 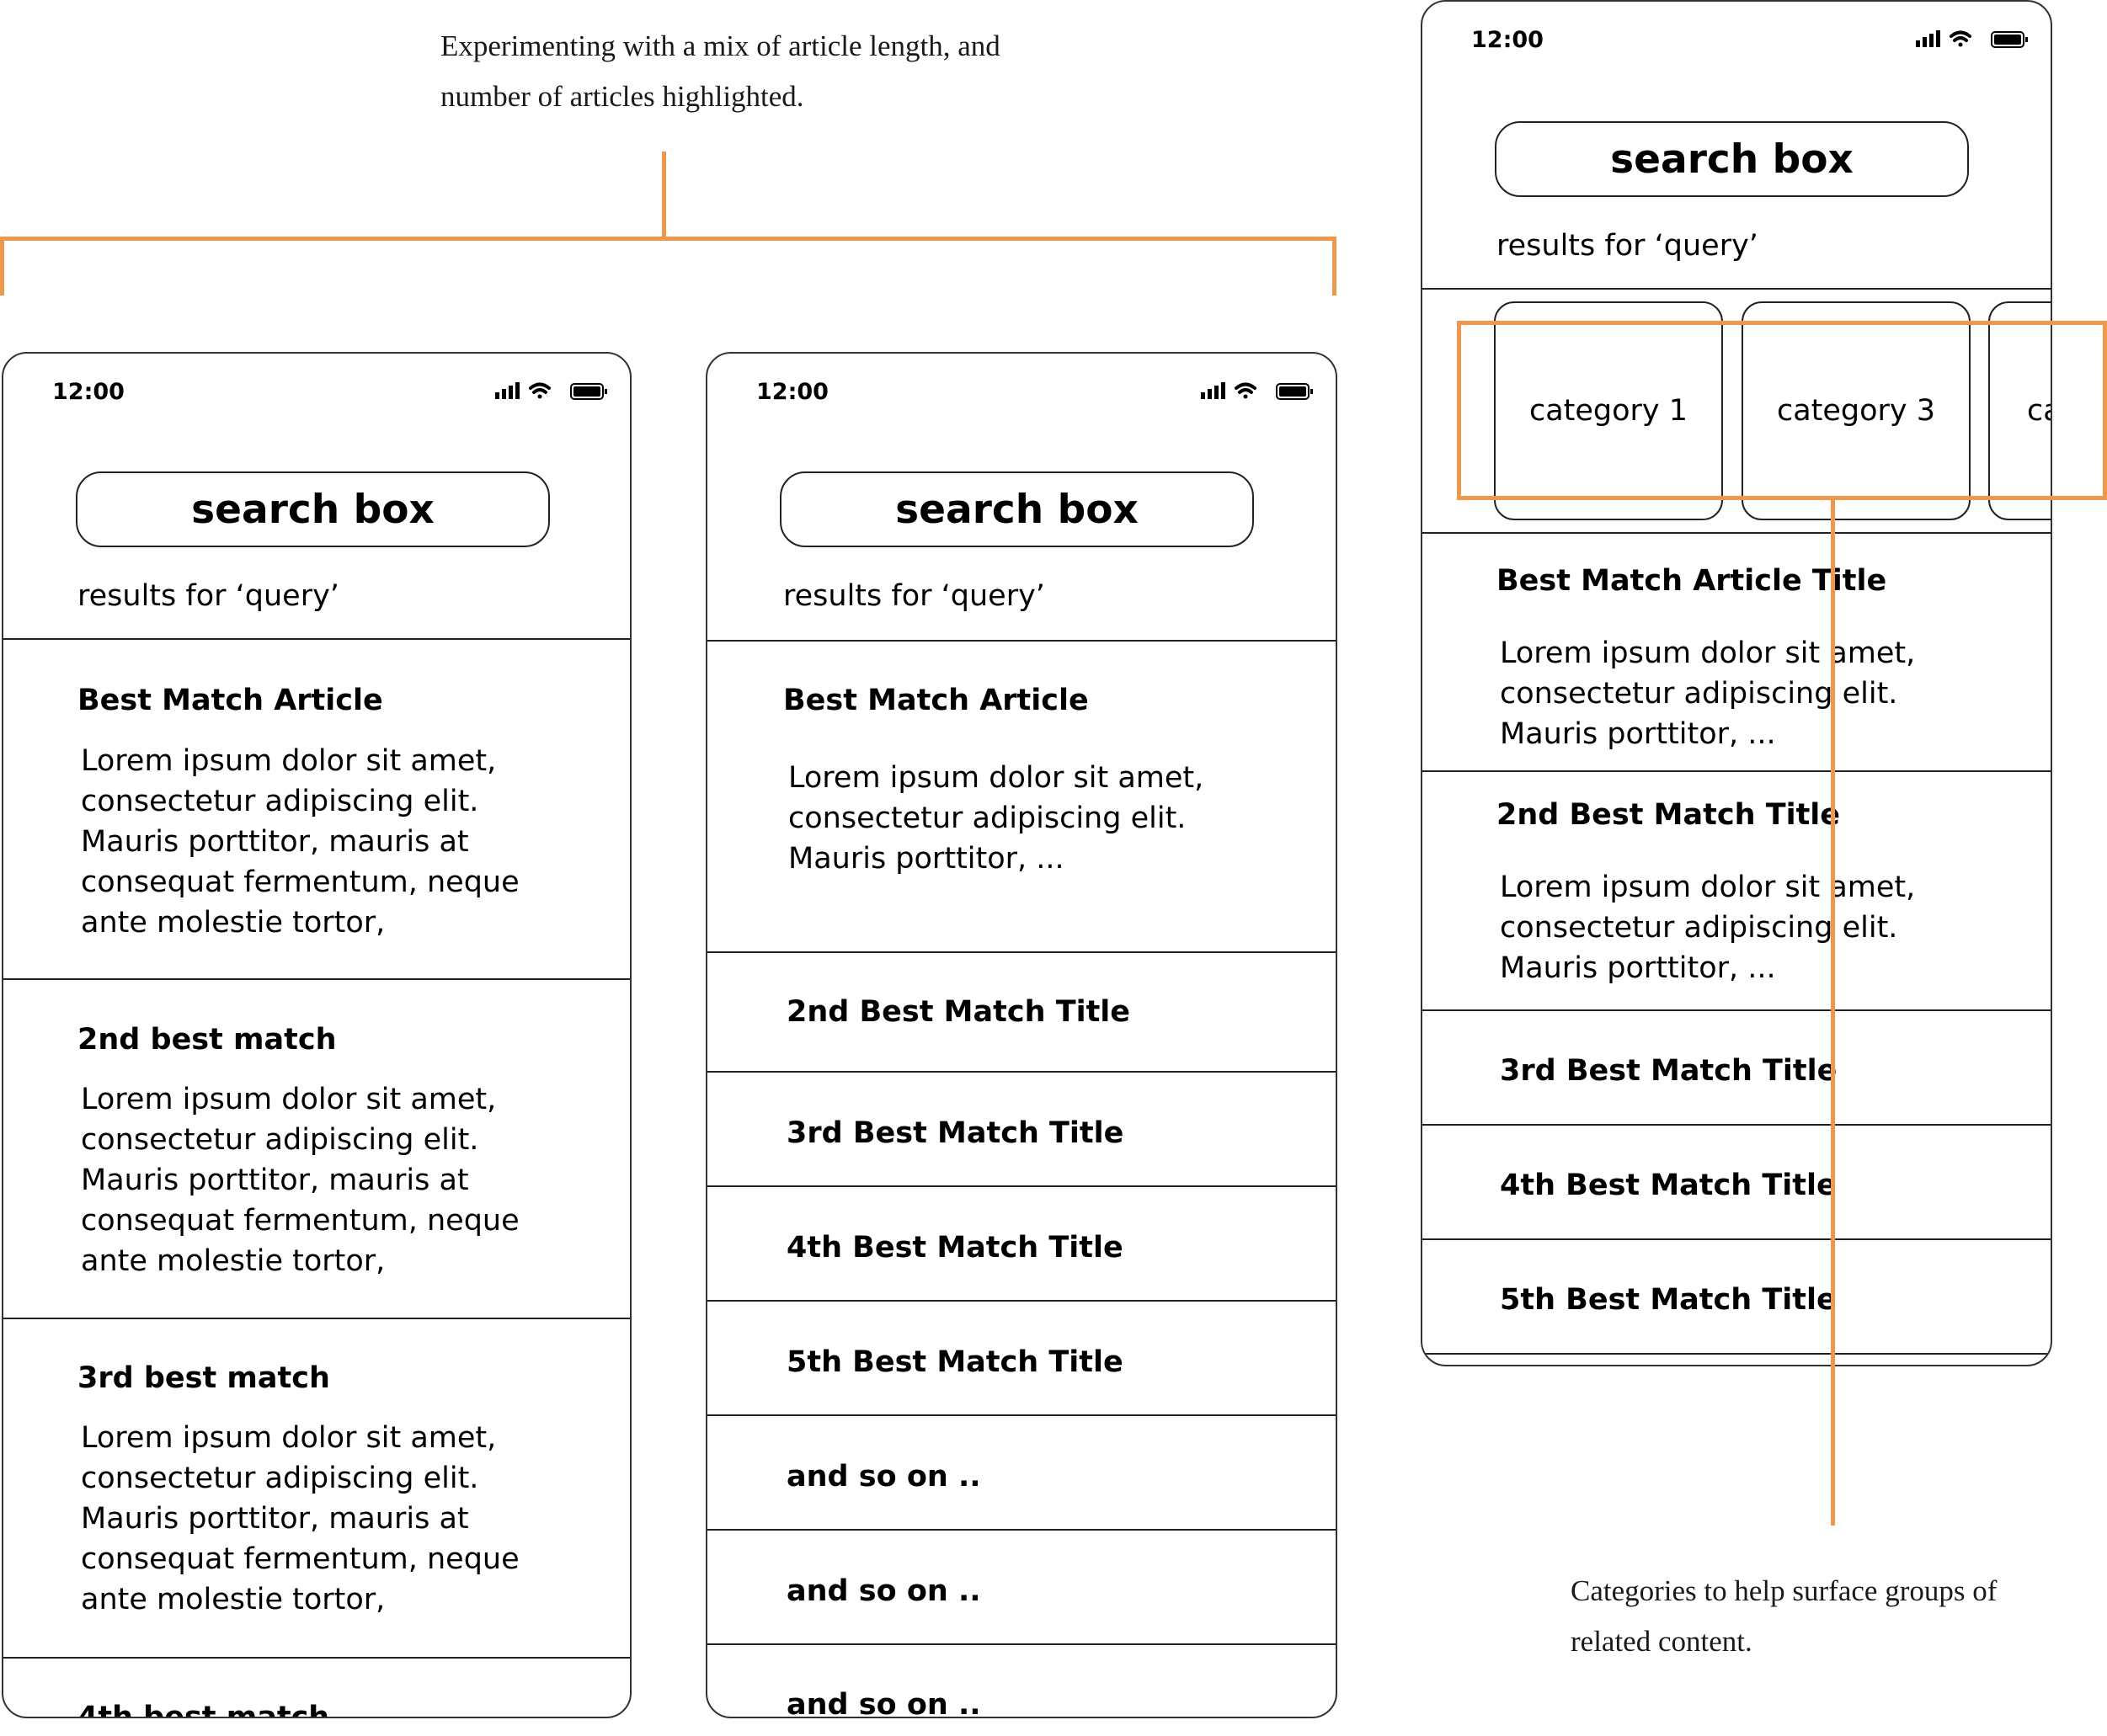 I want to click on article-title-cut-off: 4th best match, so click(x=203, y=1709).